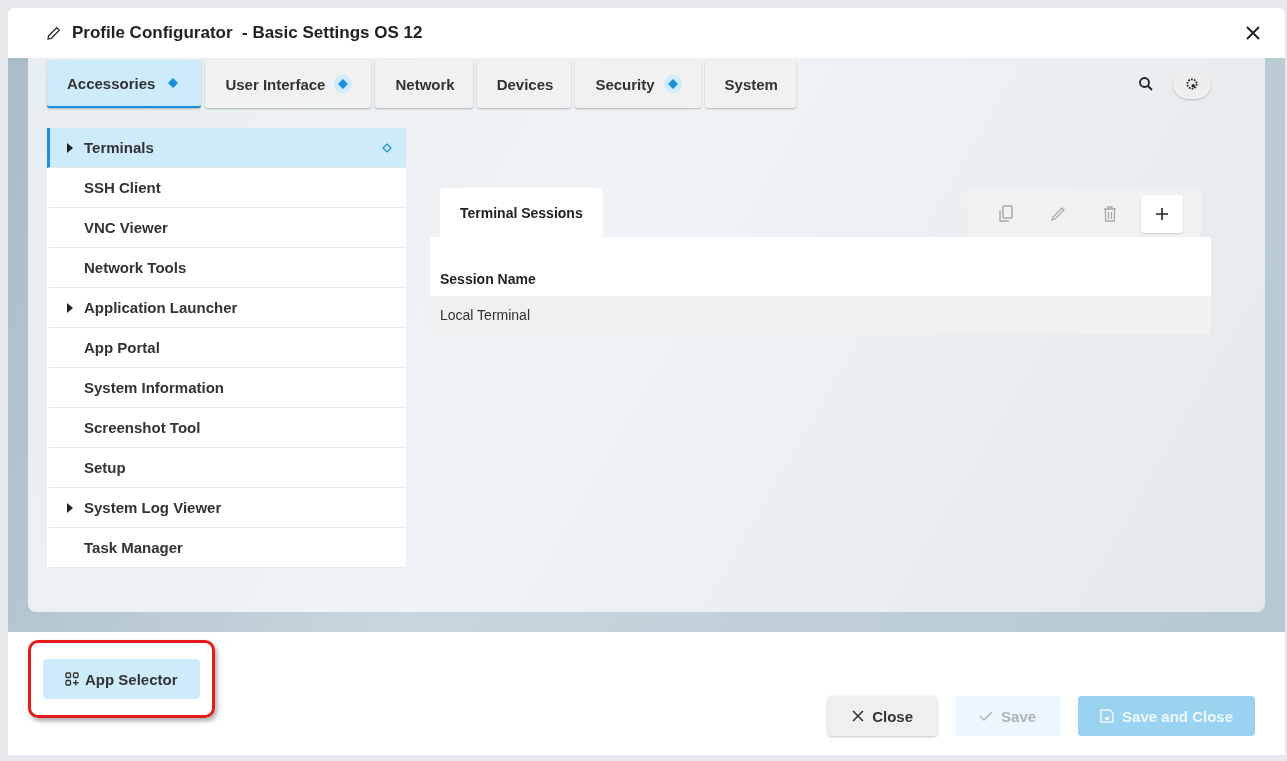 The width and height of the screenshot is (1287, 761). What do you see at coordinates (883, 716) in the screenshot?
I see `close-dialog-button: Close` at bounding box center [883, 716].